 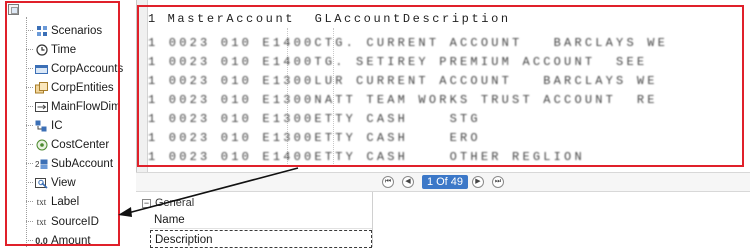 What do you see at coordinates (80, 144) in the screenshot?
I see `tree-item-label: CostCenter` at bounding box center [80, 144].